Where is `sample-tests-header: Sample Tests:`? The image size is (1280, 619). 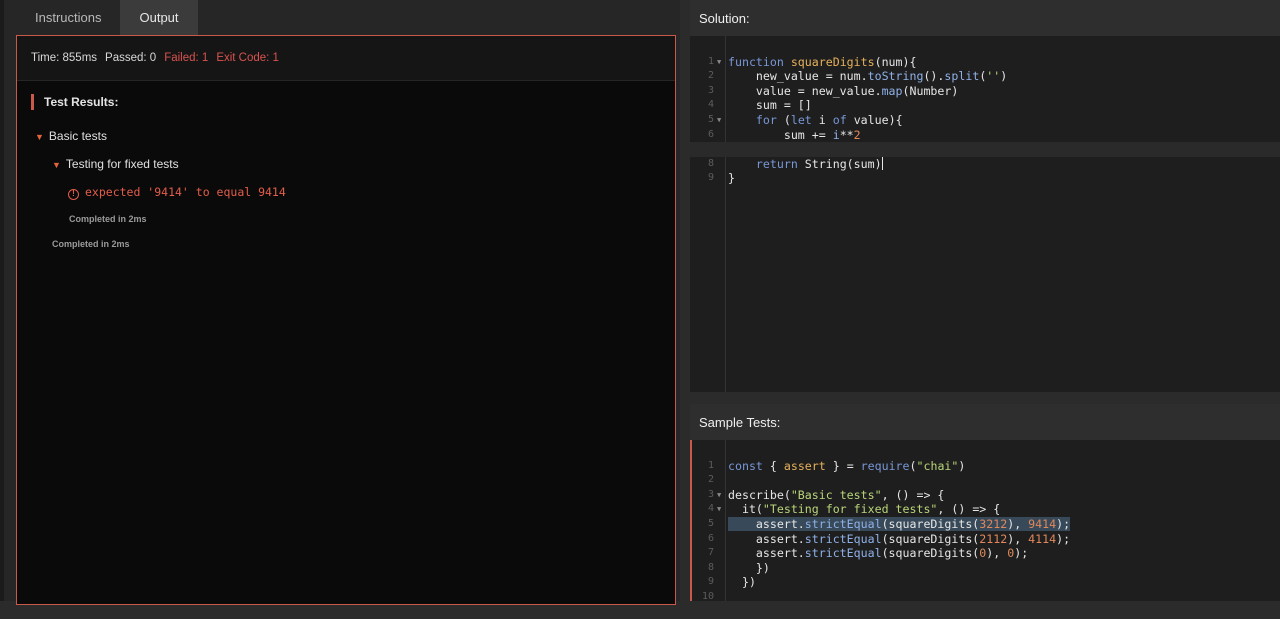
sample-tests-header: Sample Tests: is located at coordinates (985, 422).